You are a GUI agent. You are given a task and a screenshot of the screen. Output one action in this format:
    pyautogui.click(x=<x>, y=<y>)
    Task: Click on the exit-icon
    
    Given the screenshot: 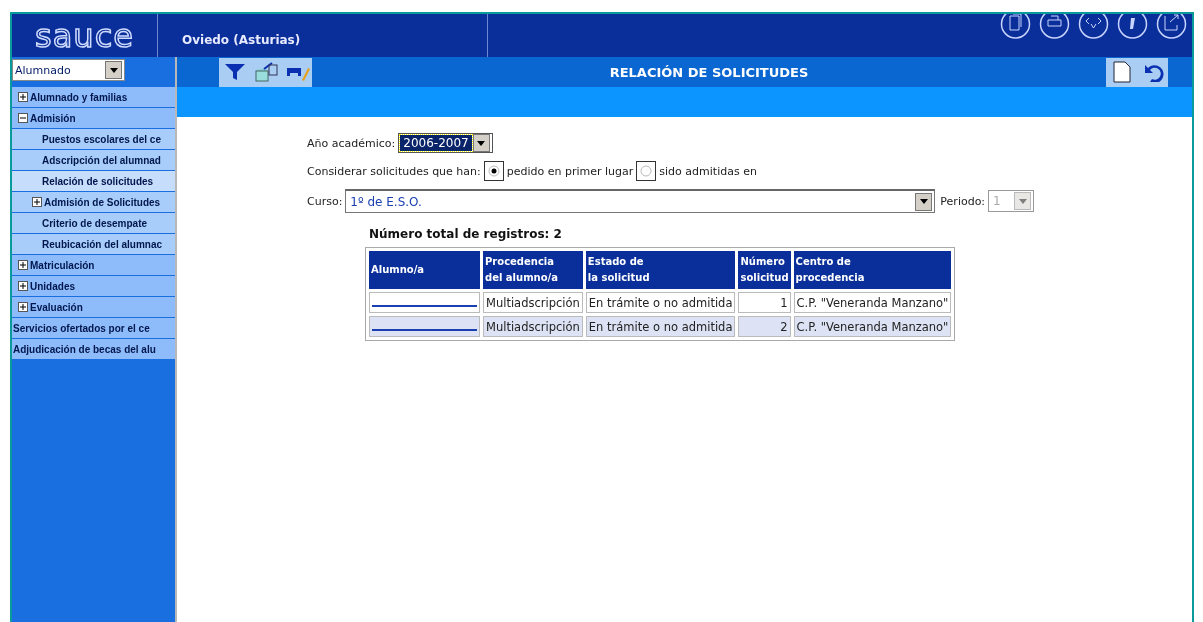 What is the action you would take?
    pyautogui.click(x=1171, y=27)
    